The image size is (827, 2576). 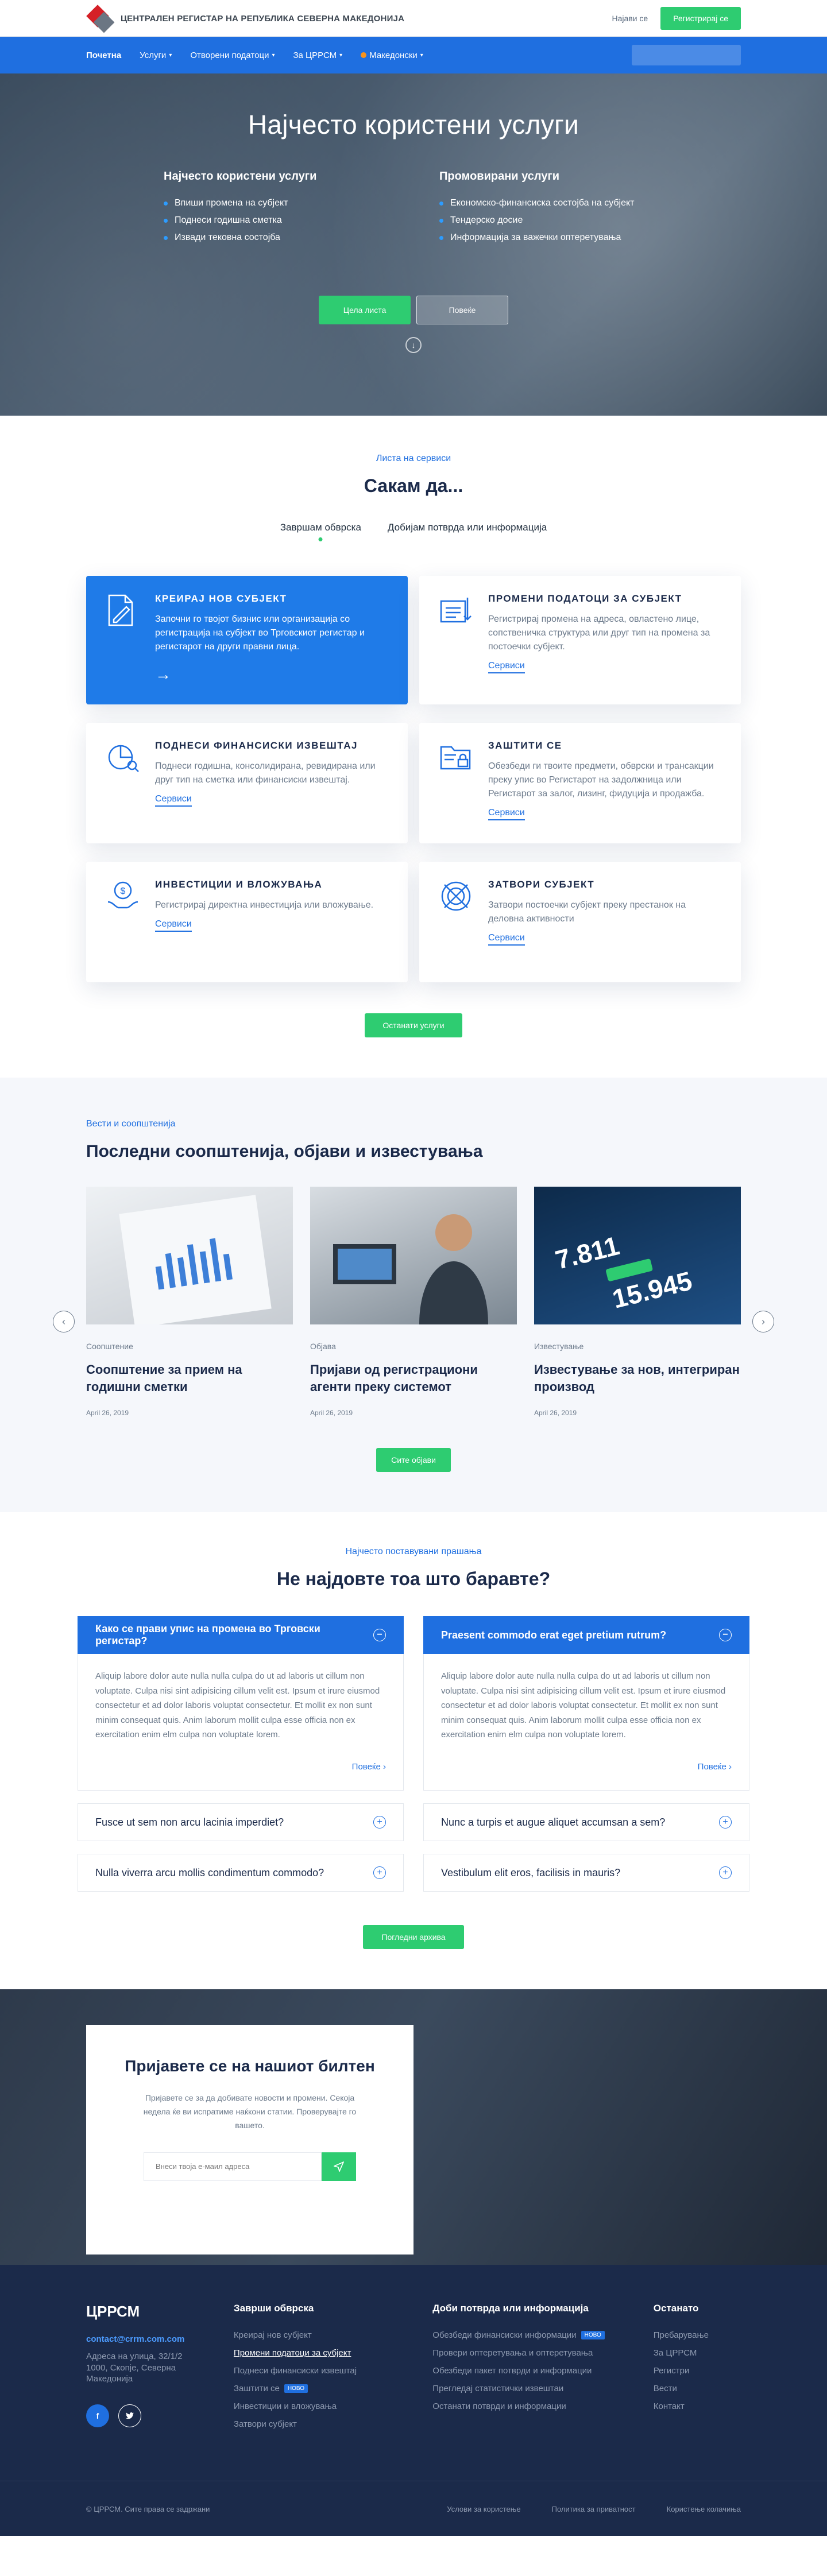 I want to click on cookies-link: Користење колачиња, so click(x=704, y=2509).